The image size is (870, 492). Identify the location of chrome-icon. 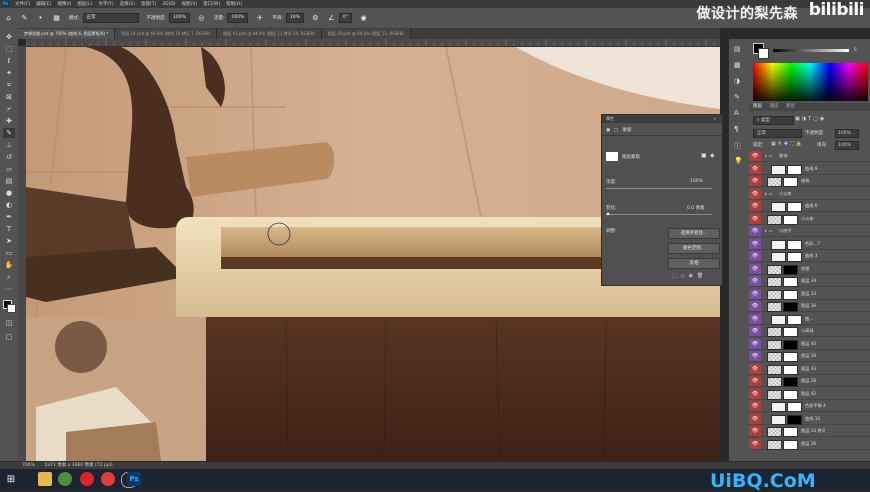
(65, 479).